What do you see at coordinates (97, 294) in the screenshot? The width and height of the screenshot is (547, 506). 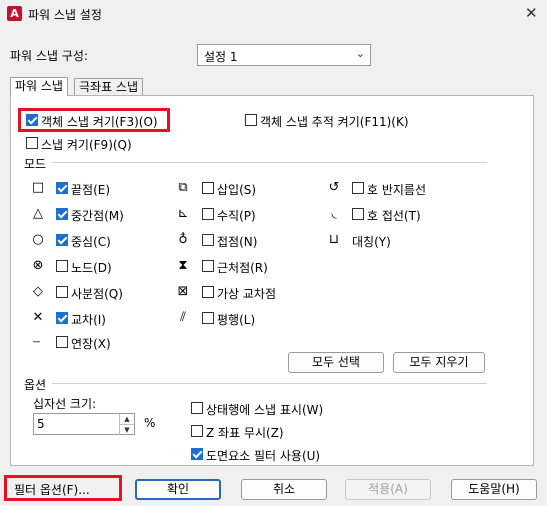 I see `mode-quadrant-label: 사분점(Q)` at bounding box center [97, 294].